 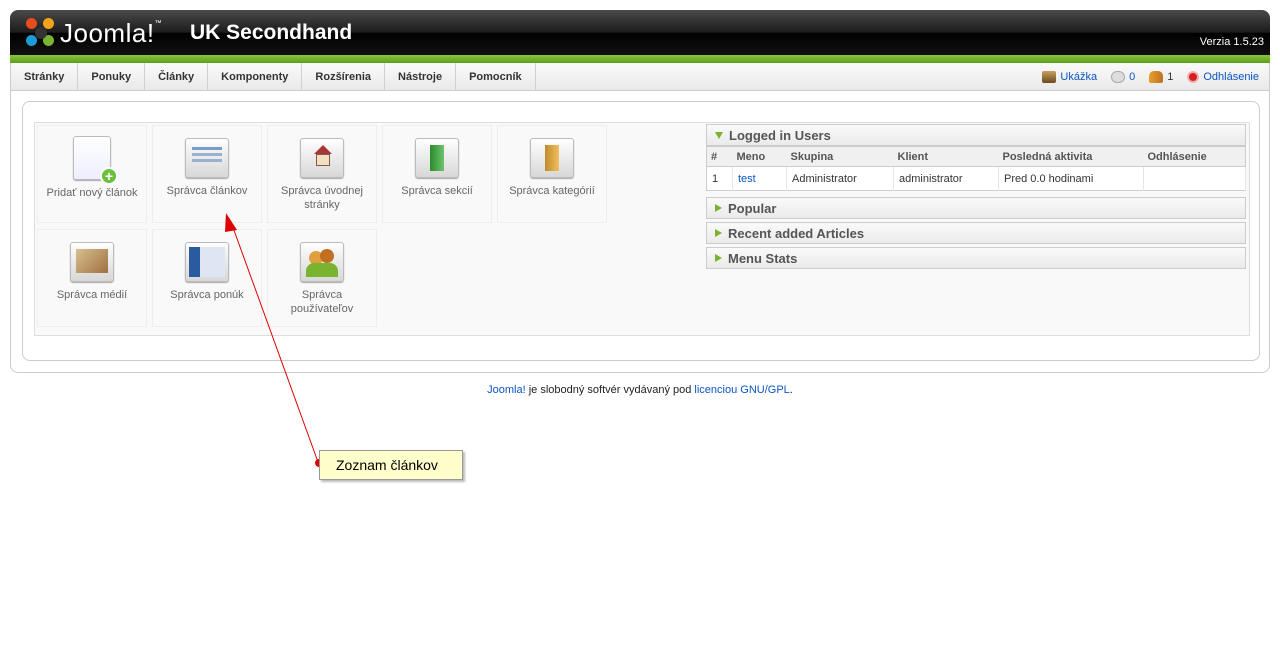 What do you see at coordinates (95, 160) in the screenshot?
I see `add-article-icon: +` at bounding box center [95, 160].